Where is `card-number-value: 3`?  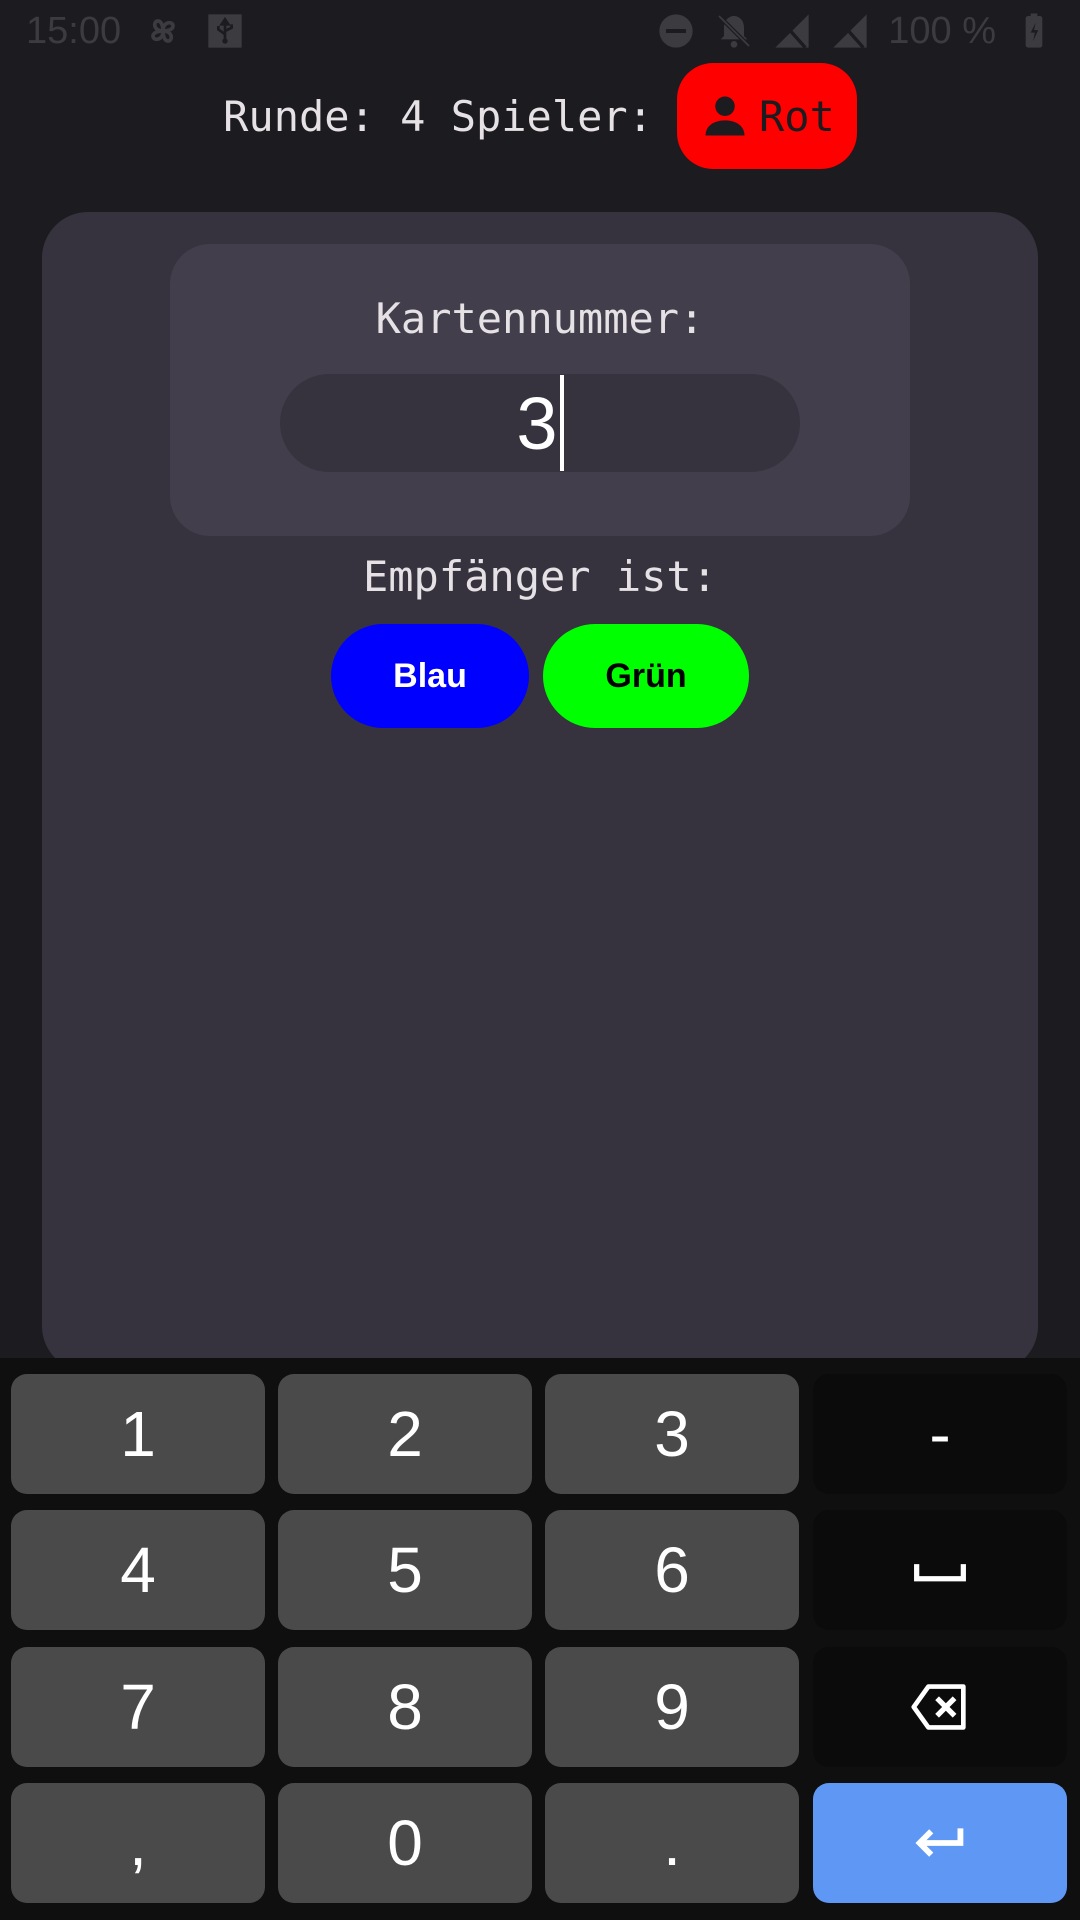 card-number-value: 3 is located at coordinates (537, 423).